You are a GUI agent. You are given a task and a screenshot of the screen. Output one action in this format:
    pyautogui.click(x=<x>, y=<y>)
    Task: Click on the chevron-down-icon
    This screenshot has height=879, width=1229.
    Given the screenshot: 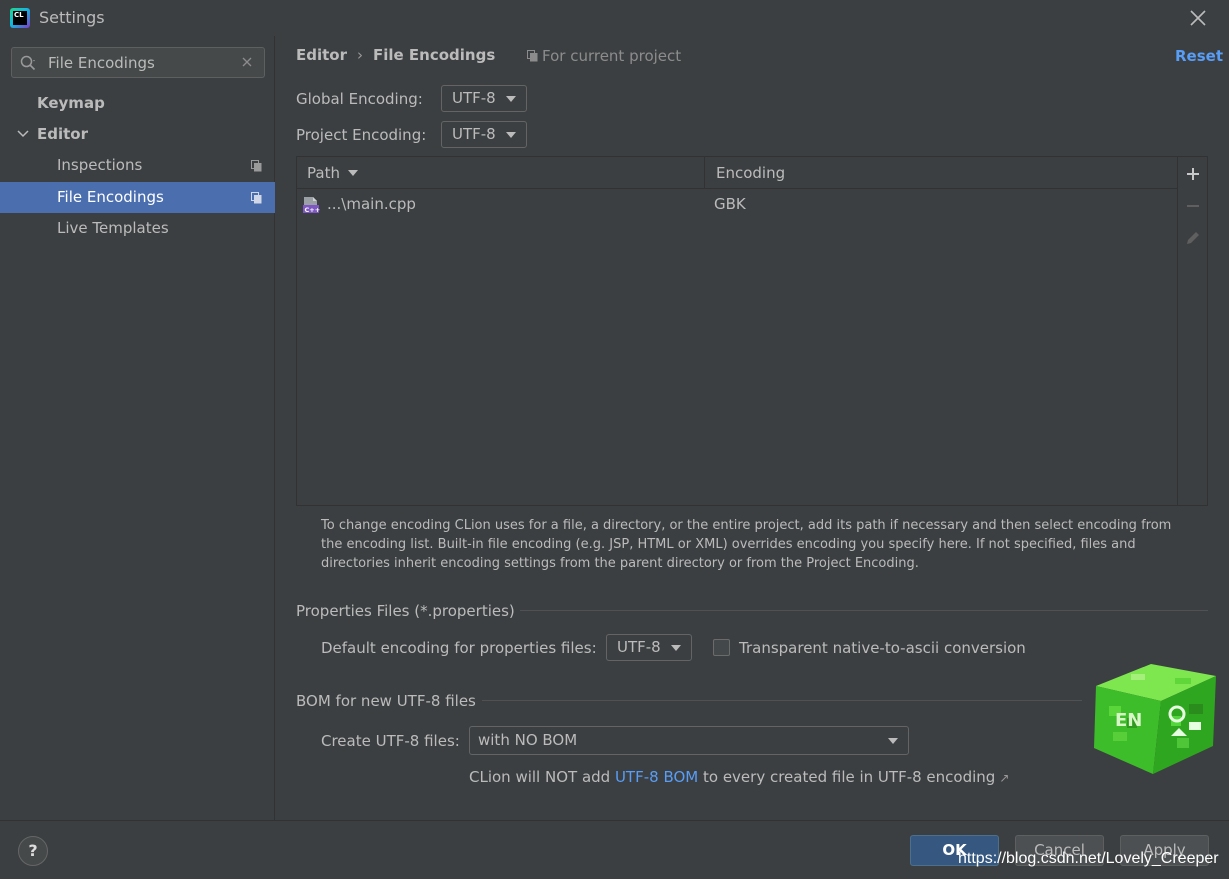 What is the action you would take?
    pyautogui.click(x=23, y=134)
    